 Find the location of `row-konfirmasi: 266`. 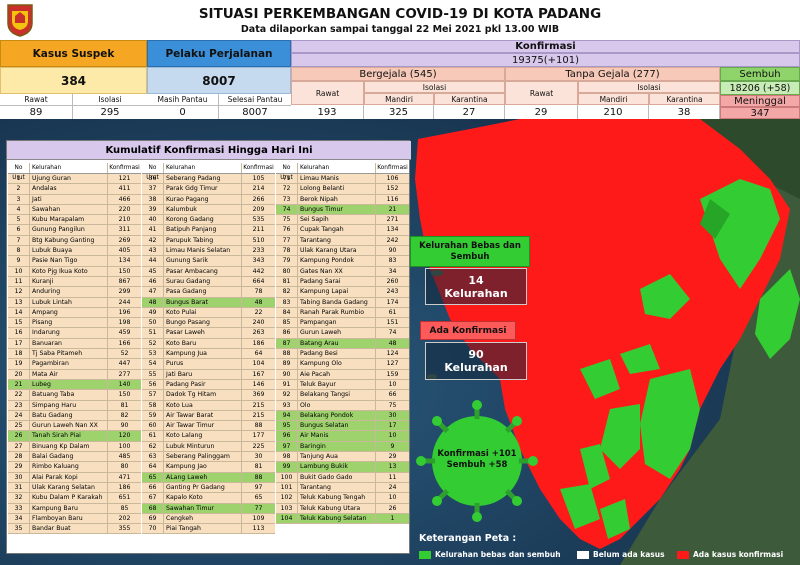

row-konfirmasi: 266 is located at coordinates (258, 199).